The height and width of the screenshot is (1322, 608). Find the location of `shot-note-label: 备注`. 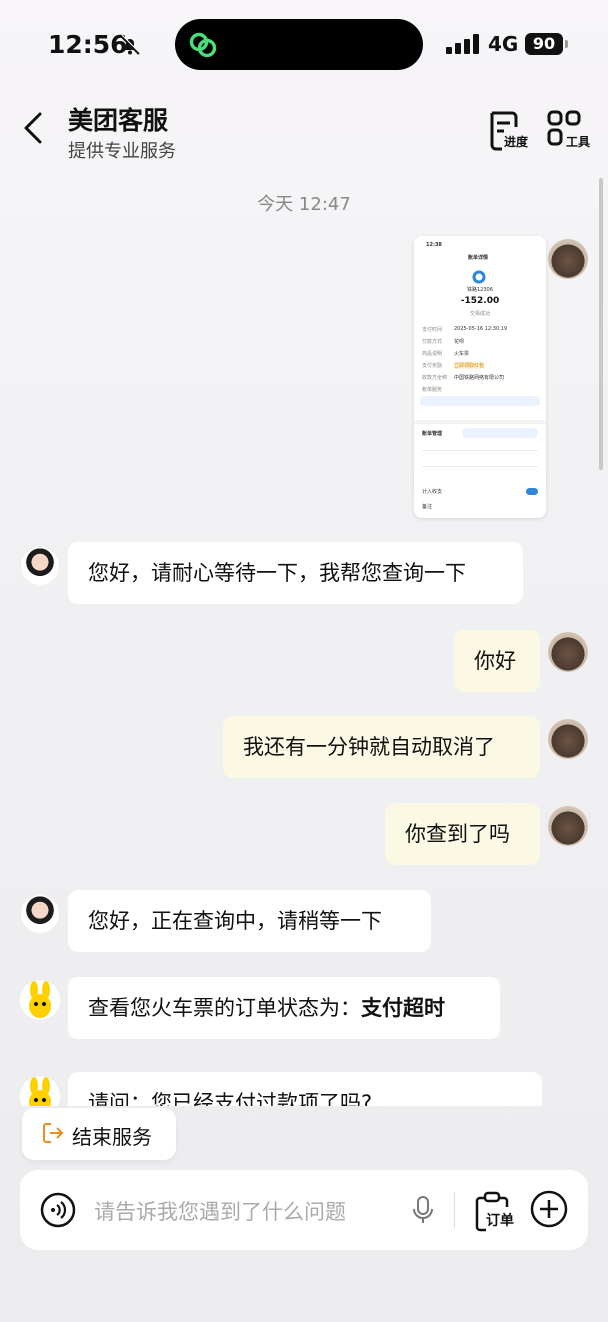

shot-note-label: 备注 is located at coordinates (427, 507).